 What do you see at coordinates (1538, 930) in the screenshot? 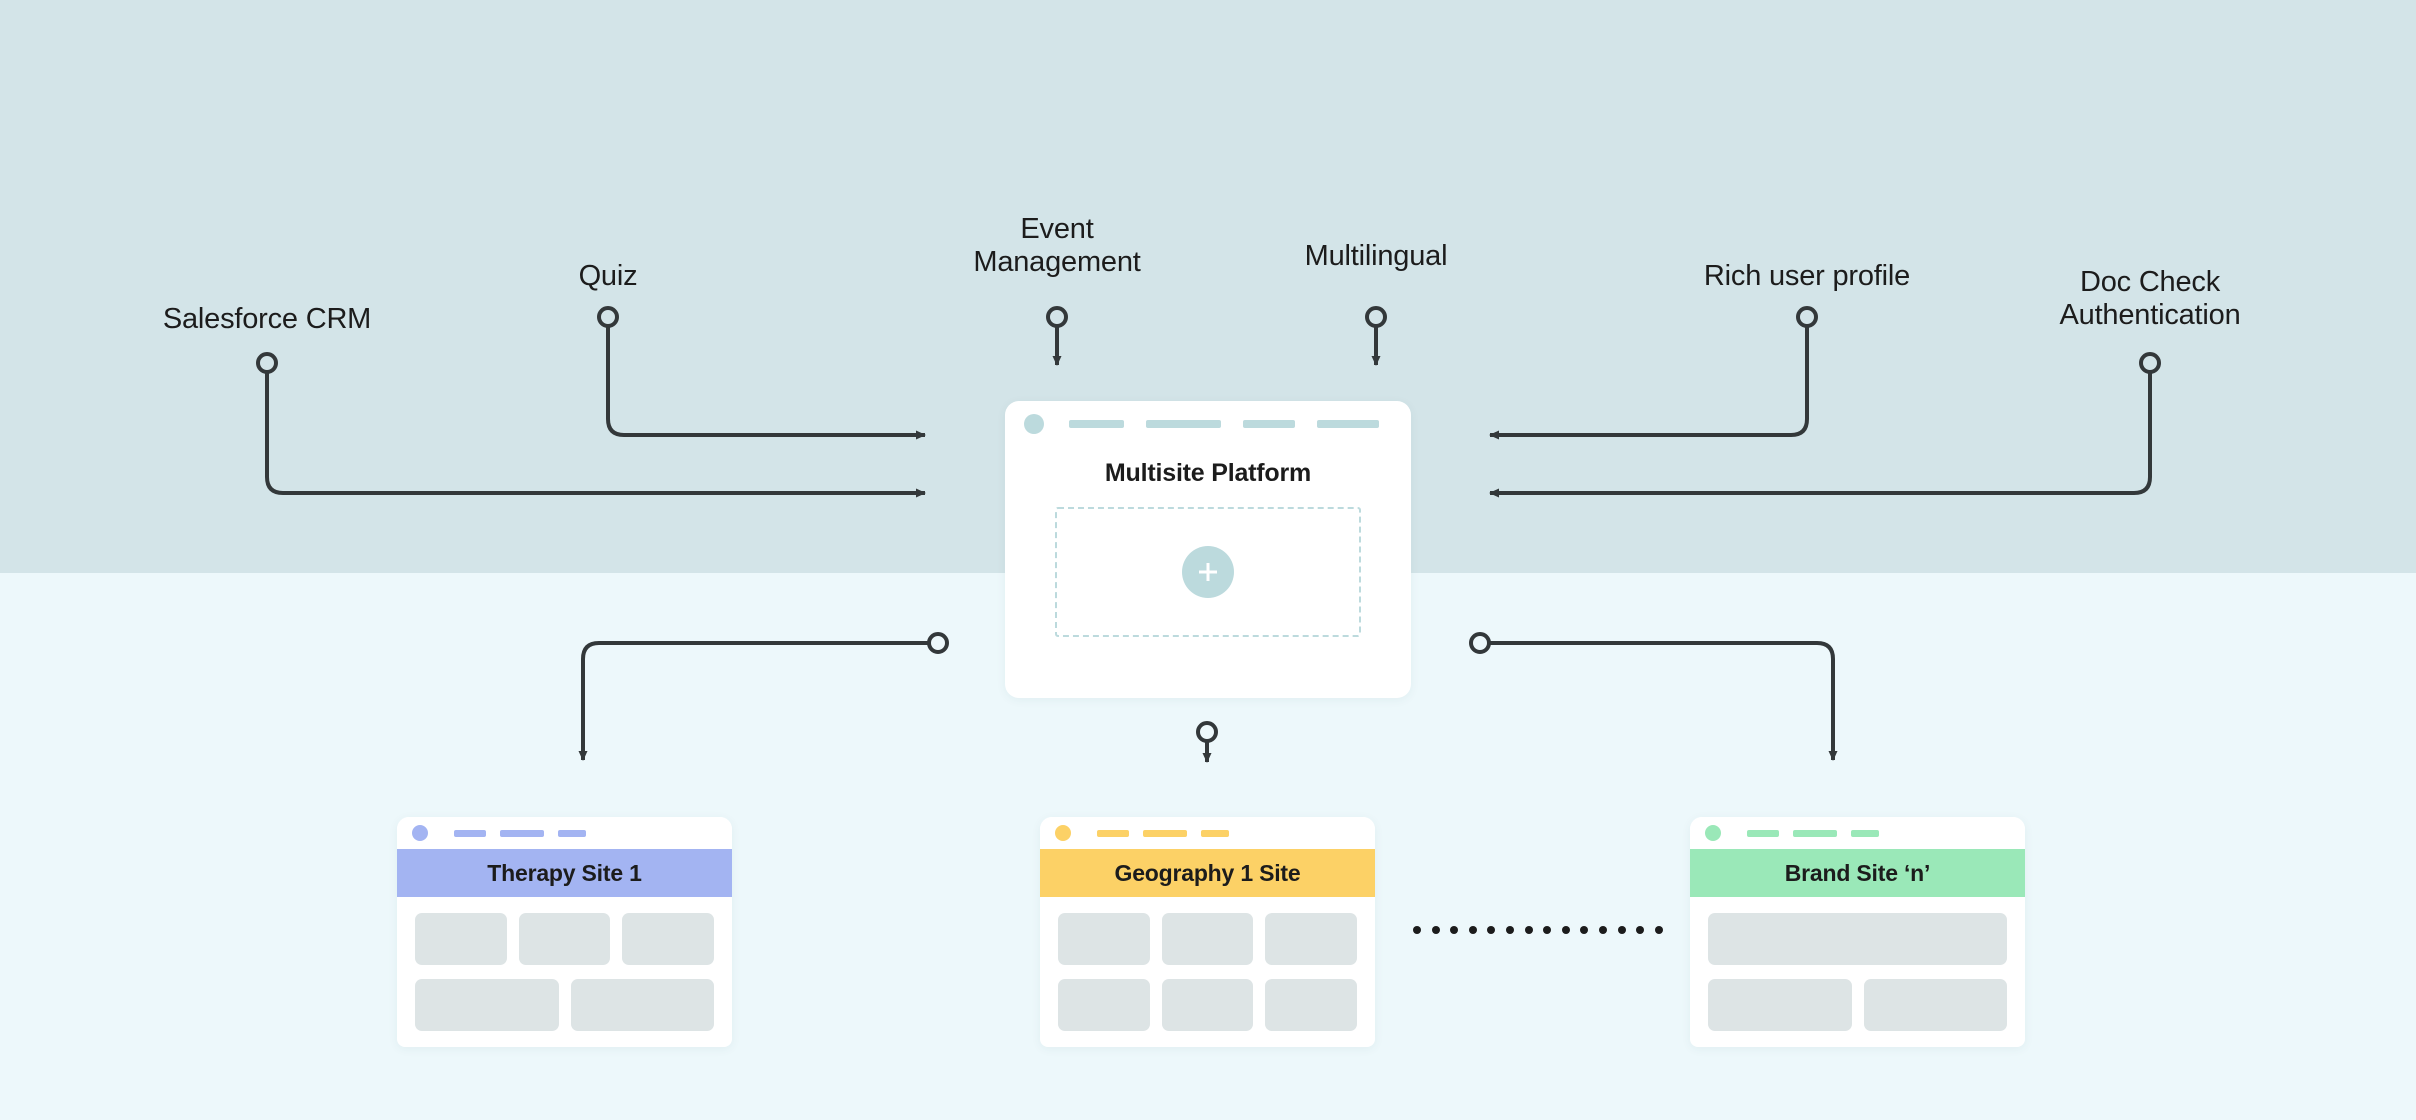
I see `ellipsis-separator` at bounding box center [1538, 930].